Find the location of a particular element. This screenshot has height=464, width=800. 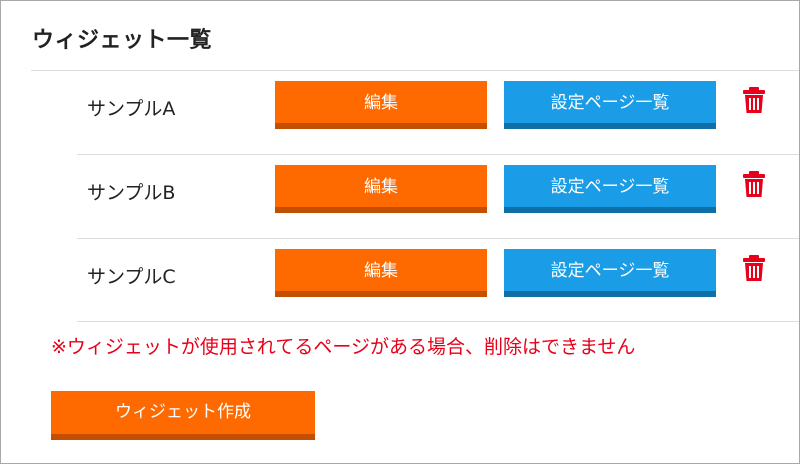

create-widget-button: ウィジェット作成 is located at coordinates (183, 415).